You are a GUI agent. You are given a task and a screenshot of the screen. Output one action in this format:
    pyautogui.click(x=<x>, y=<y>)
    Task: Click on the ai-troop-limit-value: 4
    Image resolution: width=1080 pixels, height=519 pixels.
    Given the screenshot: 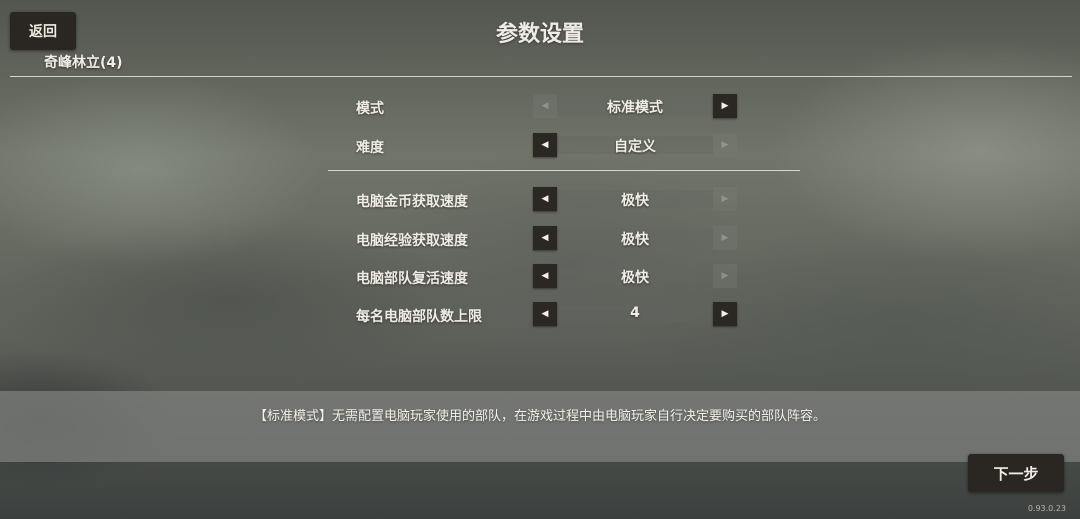 What is the action you would take?
    pyautogui.click(x=635, y=313)
    